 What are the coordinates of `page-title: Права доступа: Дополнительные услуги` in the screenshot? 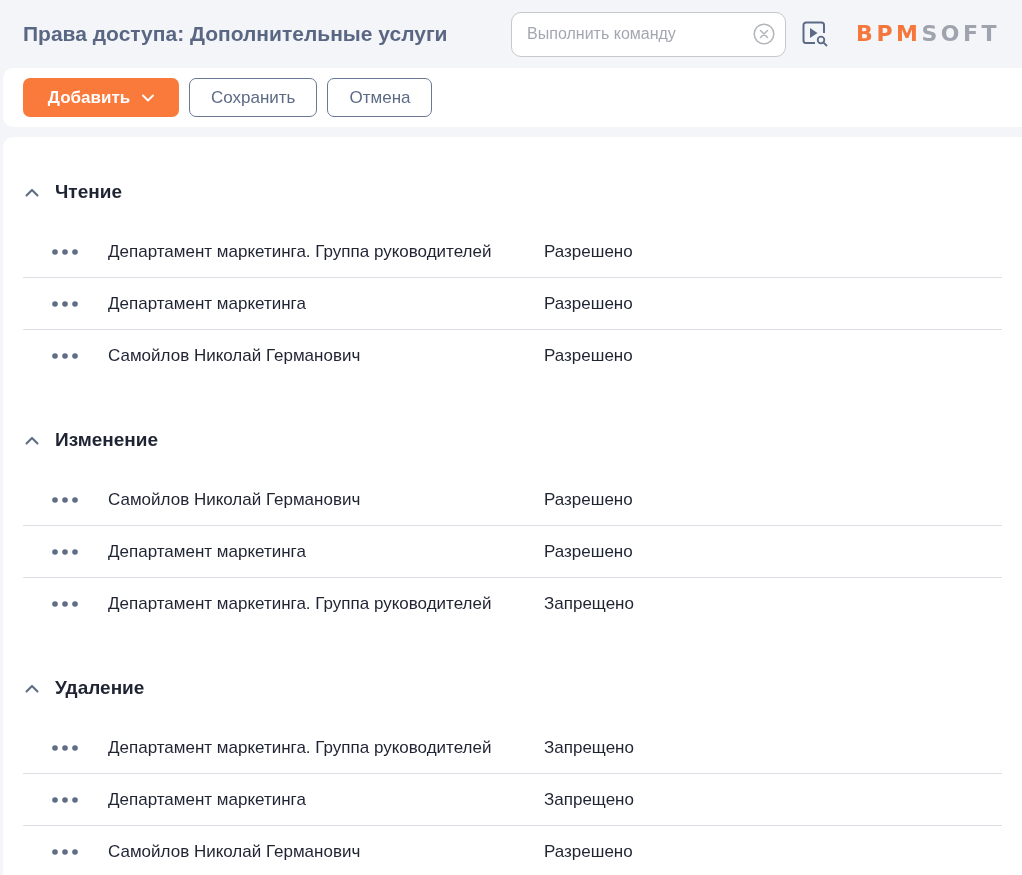 It's located at (235, 34).